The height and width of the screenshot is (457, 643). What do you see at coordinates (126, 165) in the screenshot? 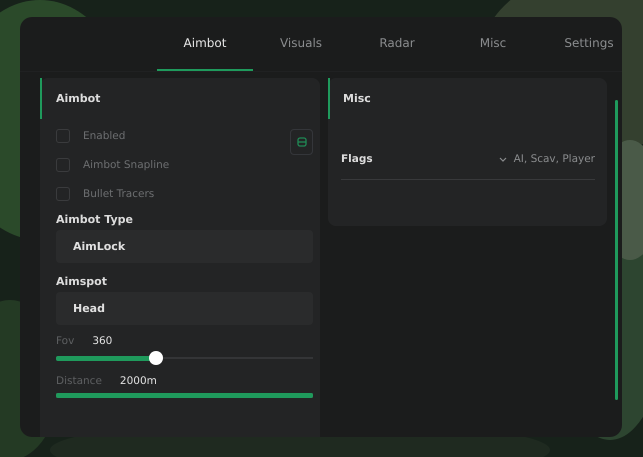
I see `checkbox-label: Aimbot Snapline` at bounding box center [126, 165].